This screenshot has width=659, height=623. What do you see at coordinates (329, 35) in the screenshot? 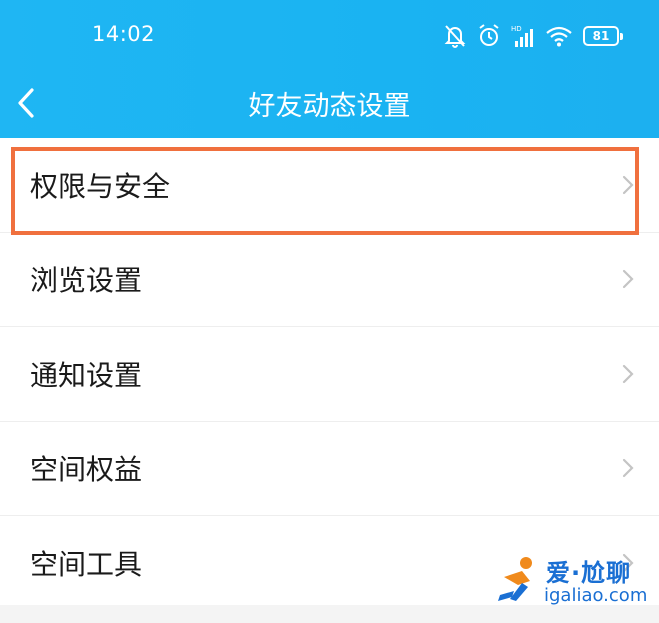
I see `status-bar: 14:02 HD 81` at bounding box center [329, 35].